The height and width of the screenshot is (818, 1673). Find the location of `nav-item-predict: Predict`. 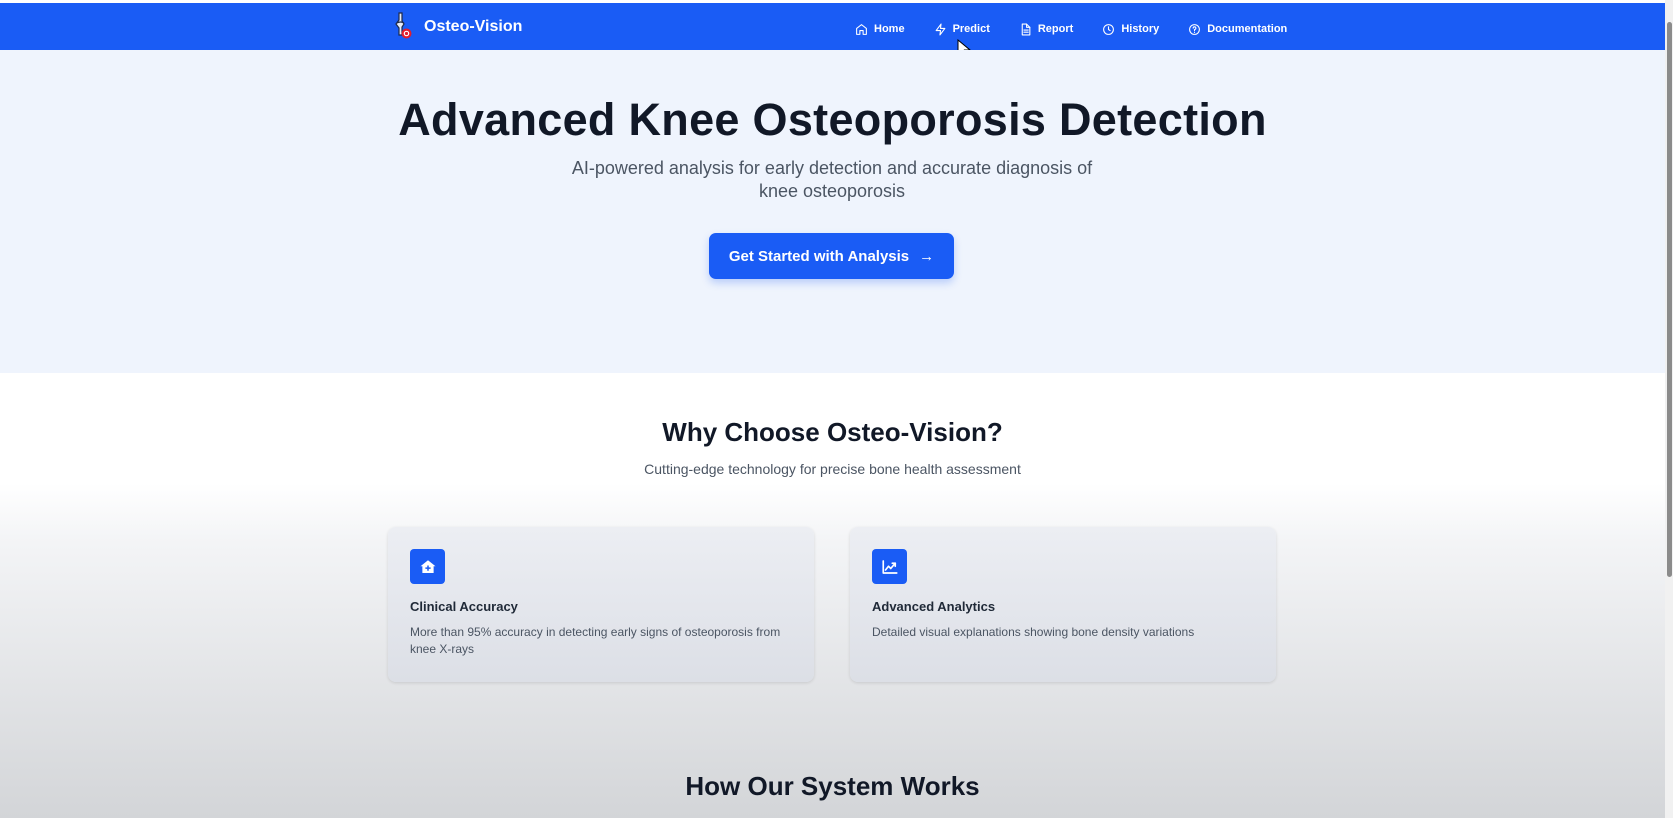

nav-item-predict: Predict is located at coordinates (962, 29).